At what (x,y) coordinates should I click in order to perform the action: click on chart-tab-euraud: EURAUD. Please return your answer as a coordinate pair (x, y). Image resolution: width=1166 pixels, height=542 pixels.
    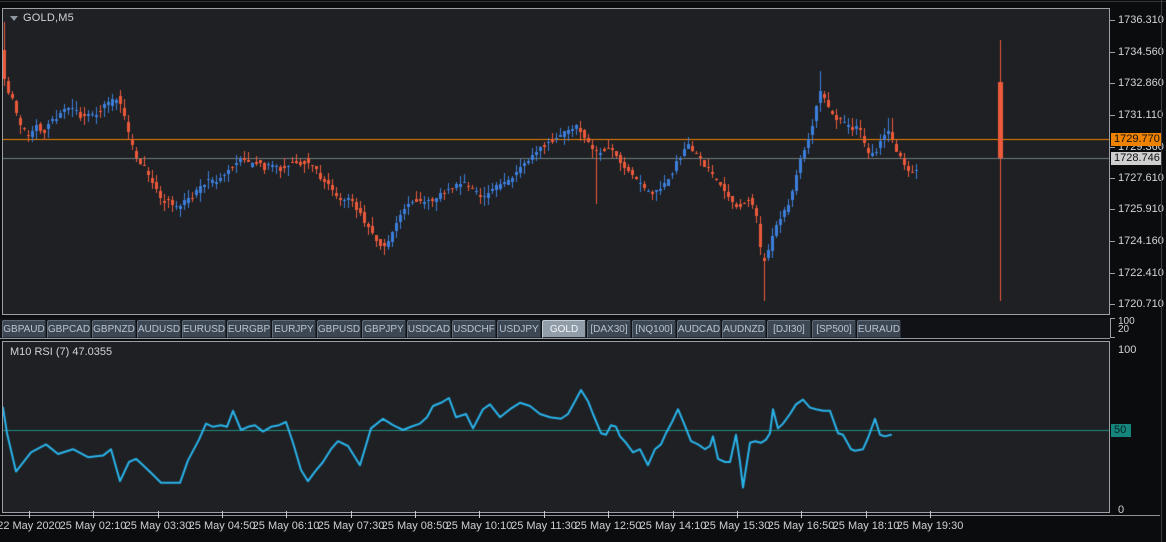
    Looking at the image, I should click on (879, 329).